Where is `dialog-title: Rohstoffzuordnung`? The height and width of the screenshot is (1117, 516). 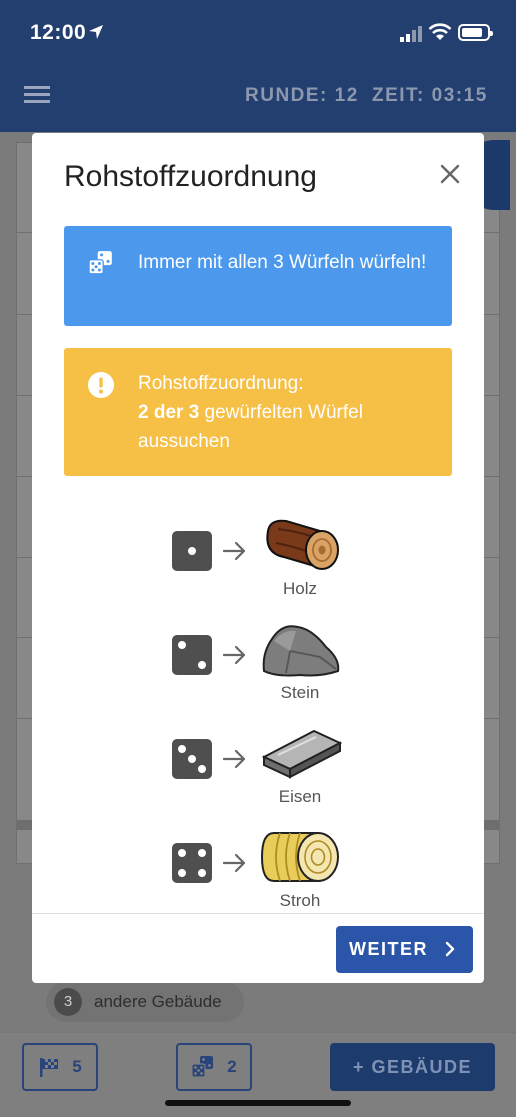 dialog-title: Rohstoffzuordnung is located at coordinates (190, 176).